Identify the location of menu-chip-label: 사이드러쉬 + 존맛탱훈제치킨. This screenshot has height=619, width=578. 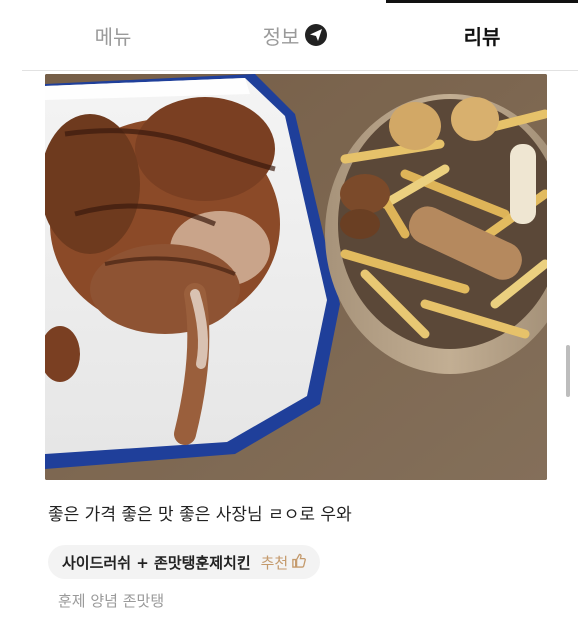
(156, 562).